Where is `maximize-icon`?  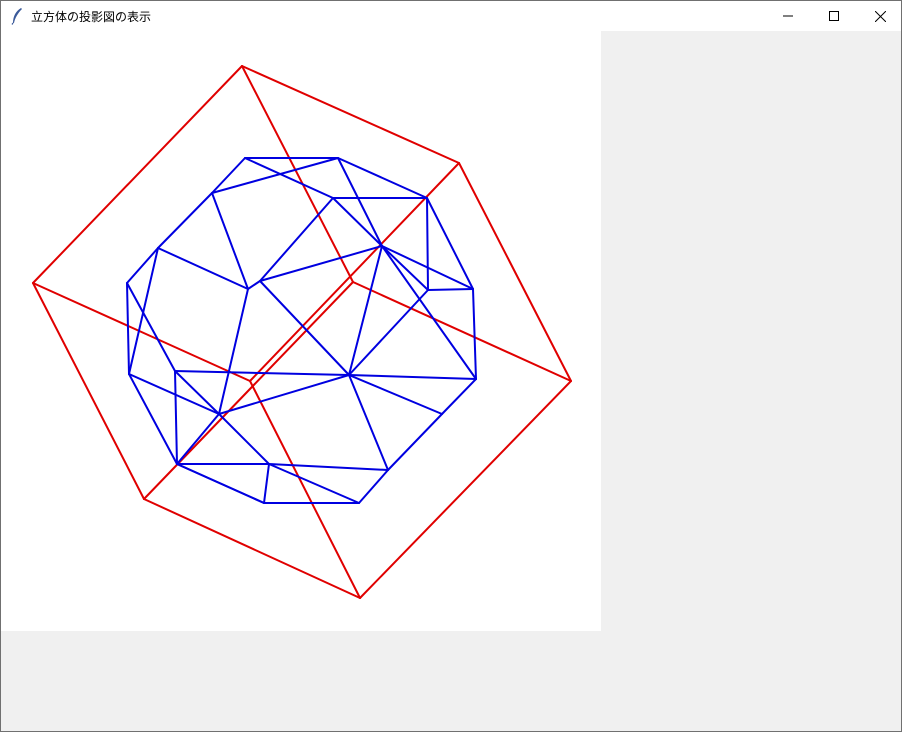 maximize-icon is located at coordinates (834, 16).